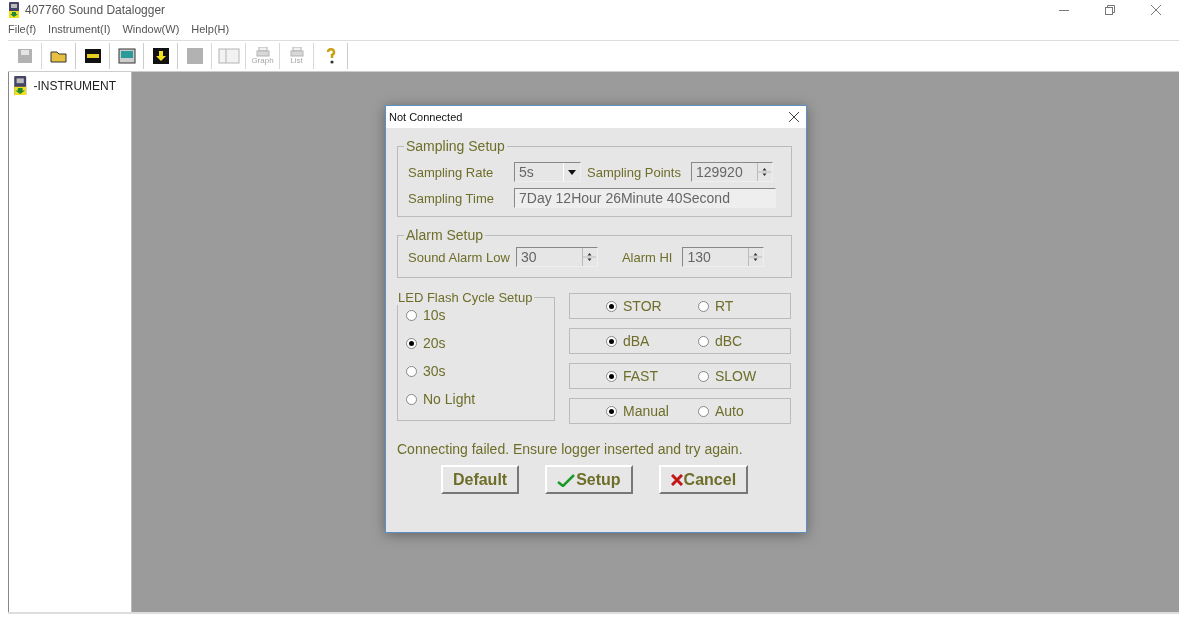 The height and width of the screenshot is (621, 1179). Describe the element at coordinates (634, 172) in the screenshot. I see `field-label: Sampling Points` at that location.